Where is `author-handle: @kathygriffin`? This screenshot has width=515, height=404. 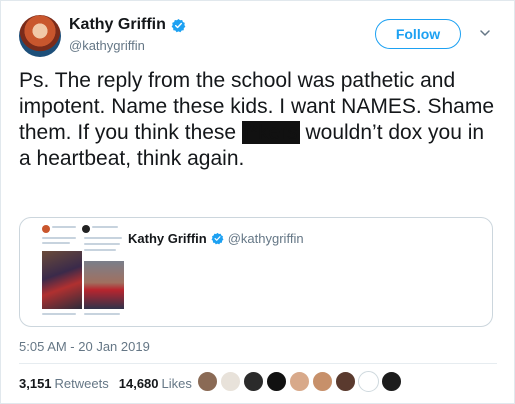 author-handle: @kathygriffin is located at coordinates (107, 45).